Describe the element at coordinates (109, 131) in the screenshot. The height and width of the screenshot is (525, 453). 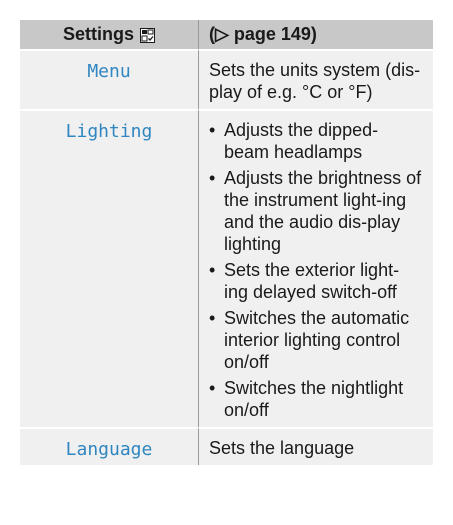
I see `term-lighting: Lighting` at that location.